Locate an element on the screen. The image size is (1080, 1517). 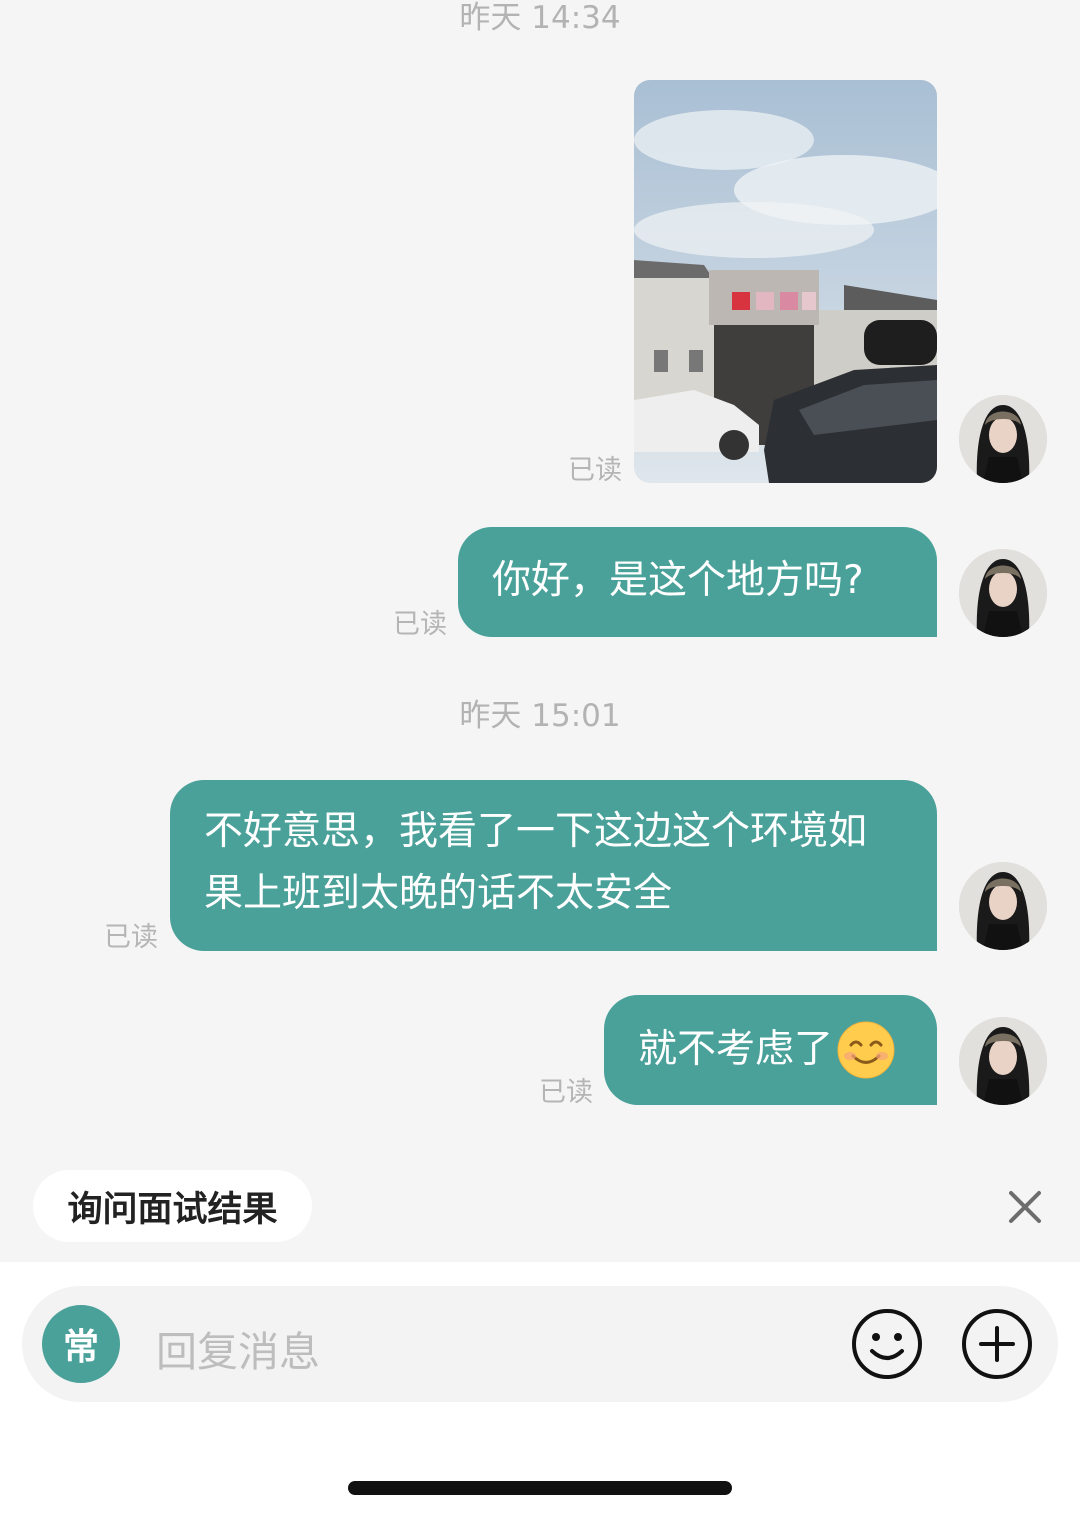
message-bubble: 不好意思，我看了一下这边这个环境如 果上班到太晚的话不太安全 is located at coordinates (553, 865).